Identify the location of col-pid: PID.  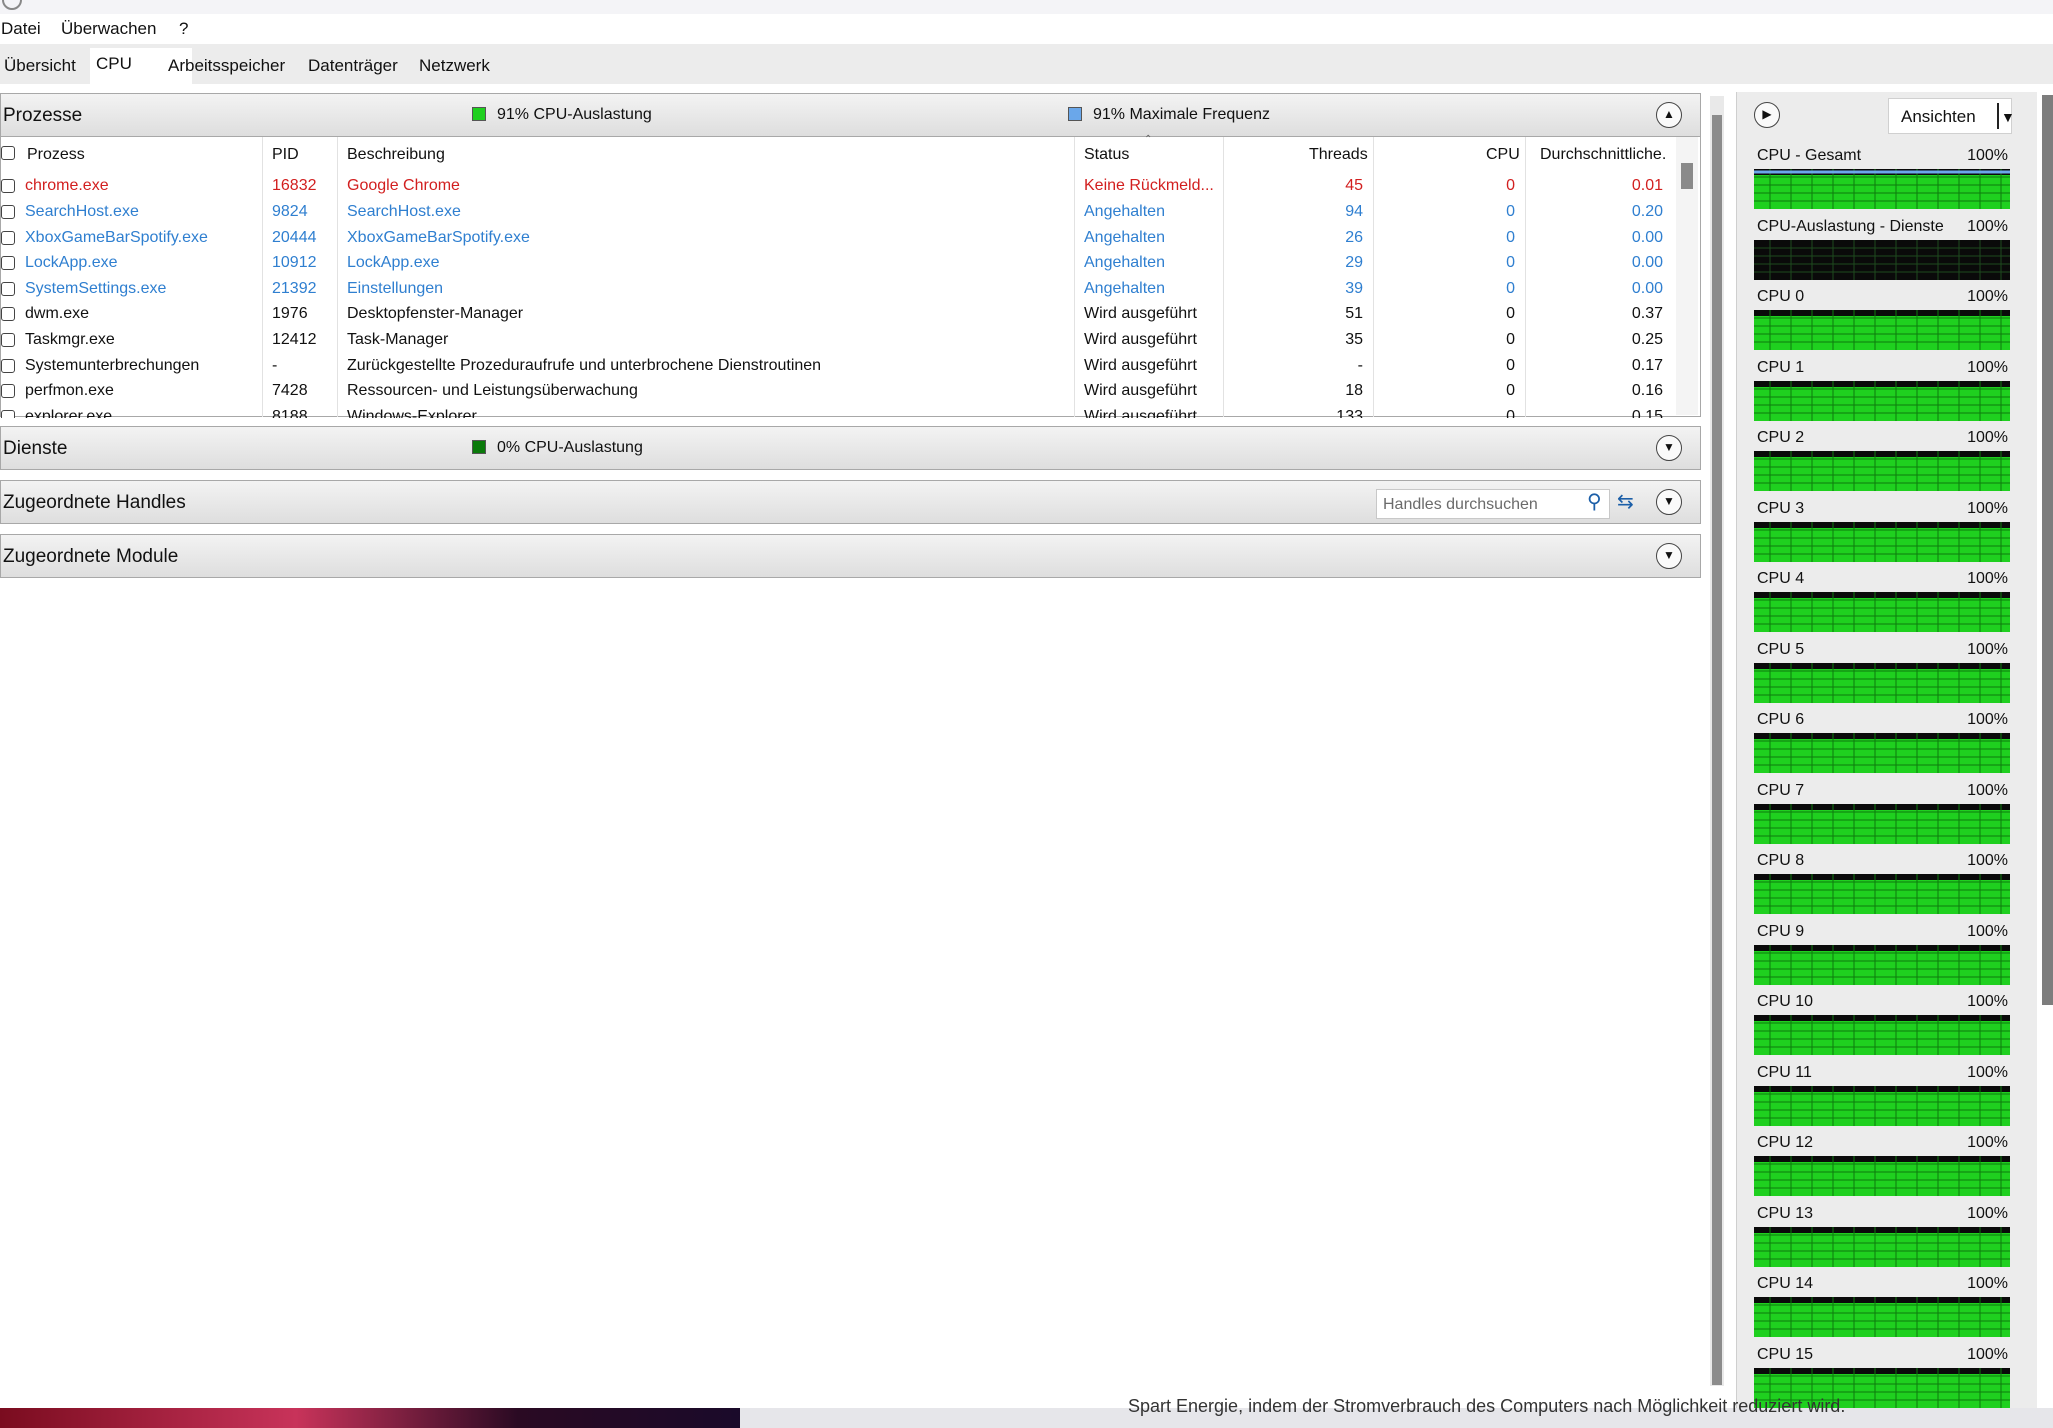
(285, 155).